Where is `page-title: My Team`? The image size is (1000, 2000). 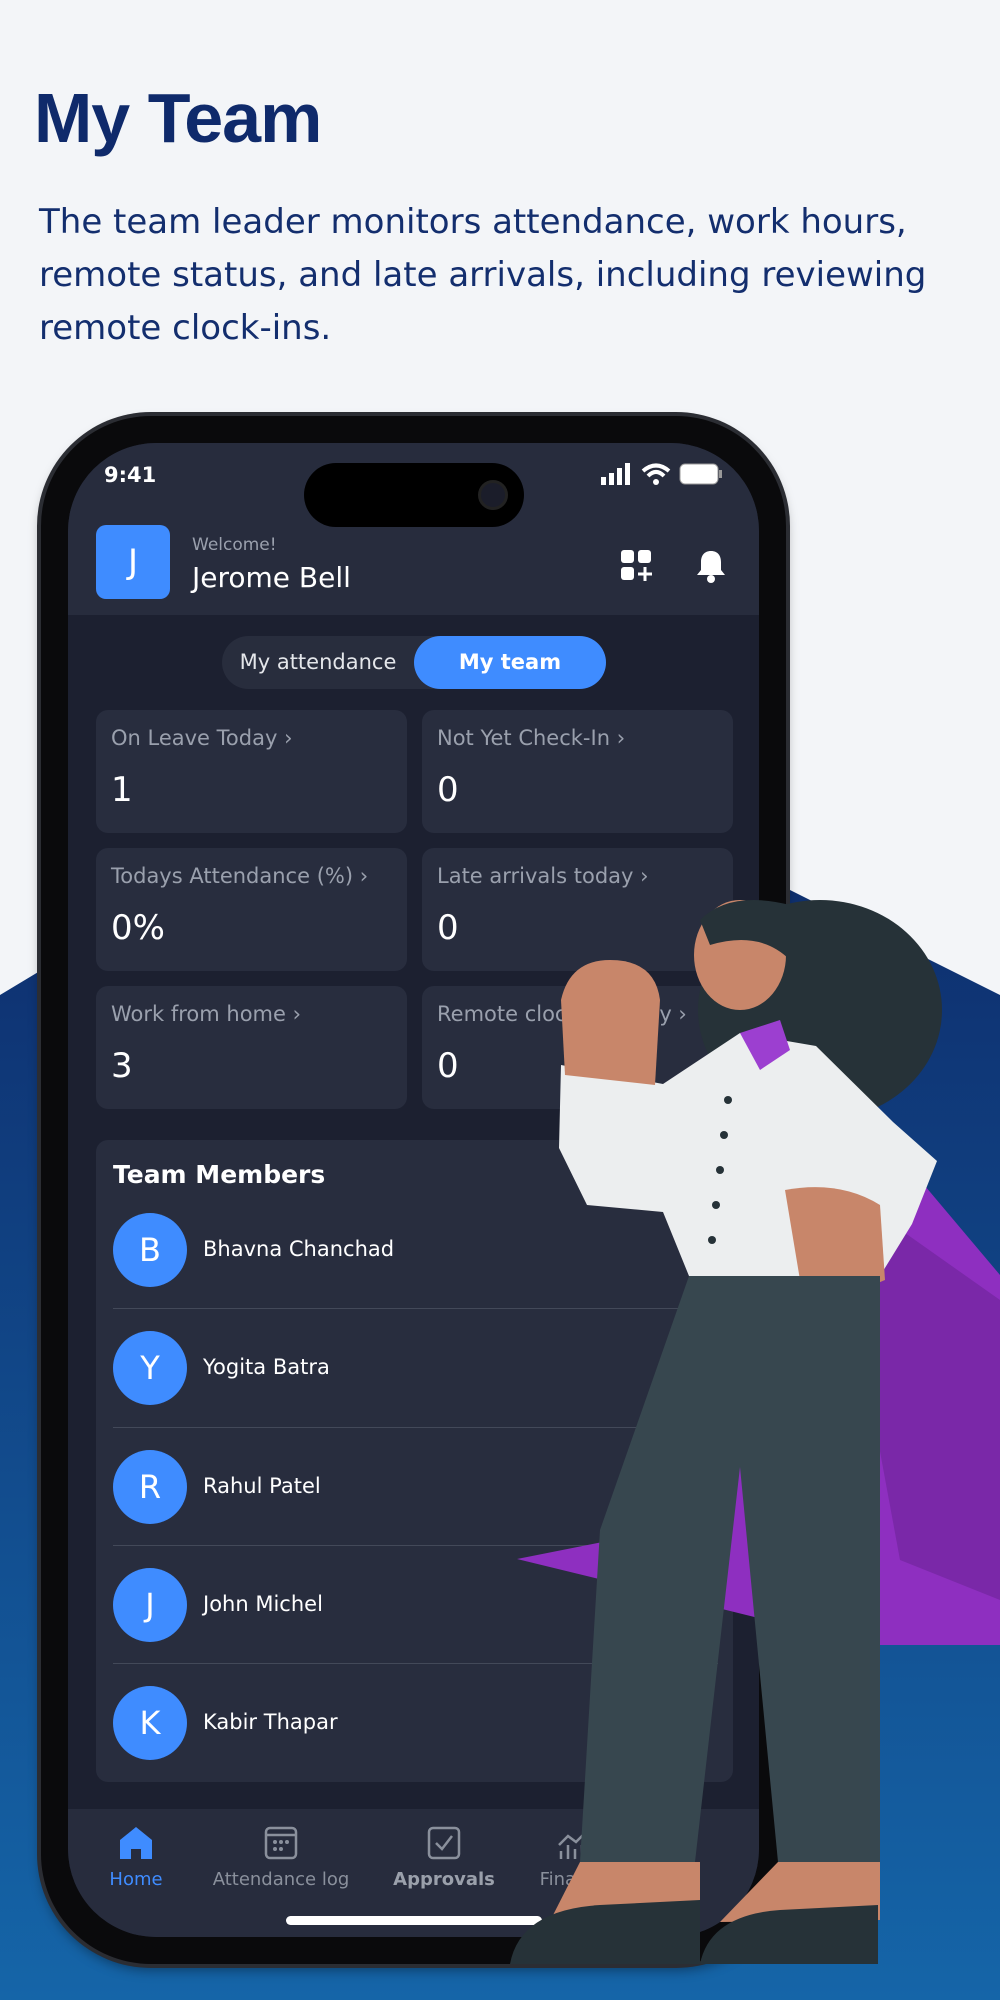 page-title: My Team is located at coordinates (178, 118).